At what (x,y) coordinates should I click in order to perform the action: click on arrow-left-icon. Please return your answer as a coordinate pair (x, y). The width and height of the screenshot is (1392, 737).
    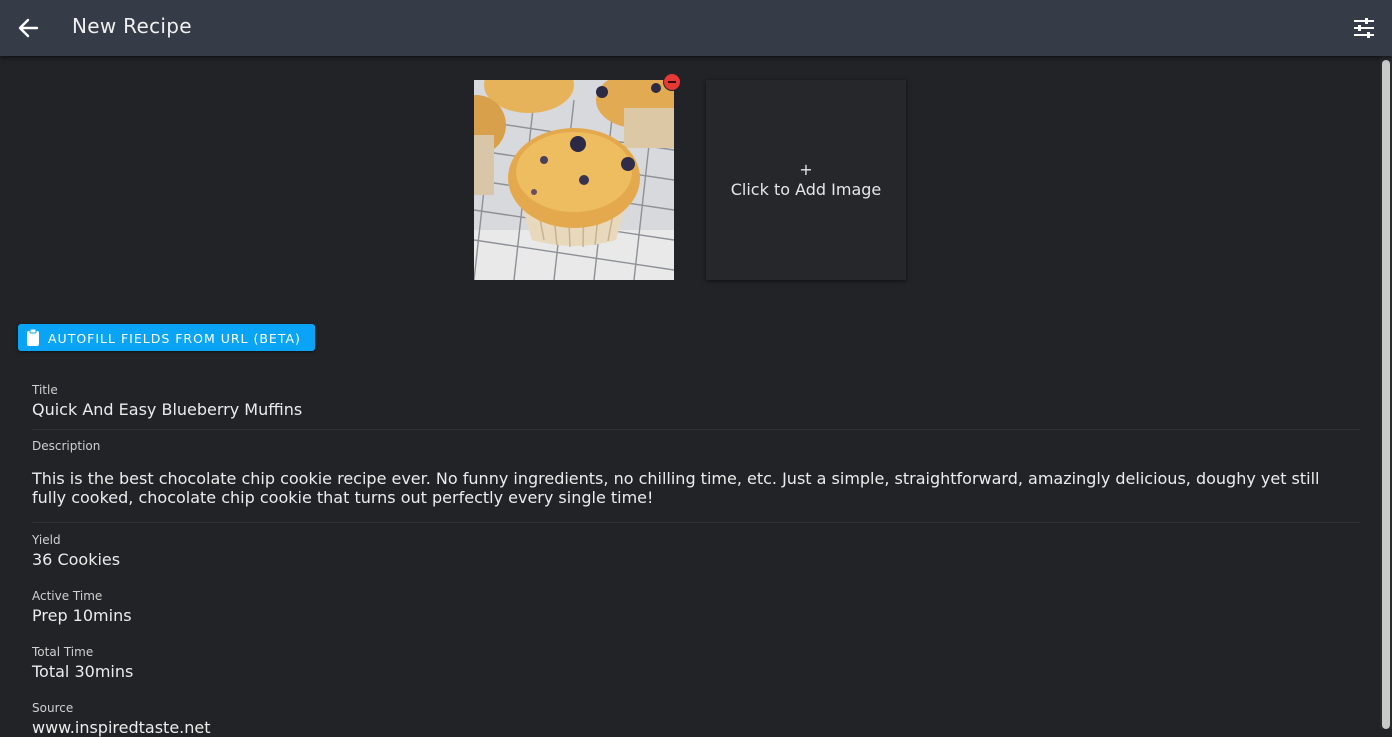
    Looking at the image, I should click on (28, 28).